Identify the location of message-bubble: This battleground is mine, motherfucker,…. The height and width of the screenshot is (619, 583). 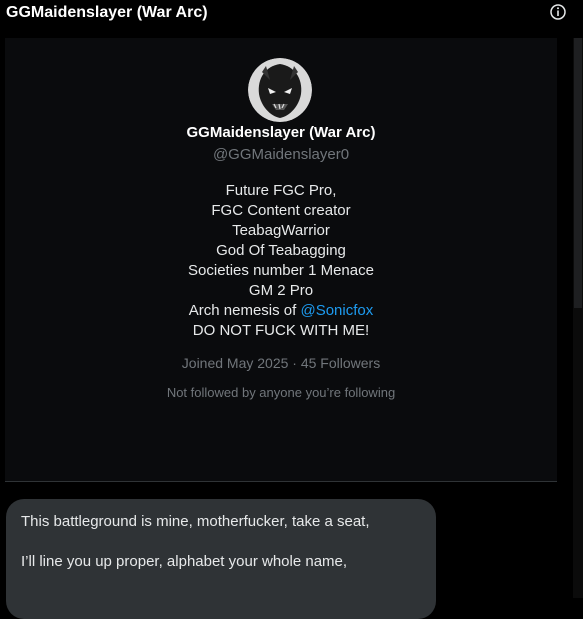
(221, 559).